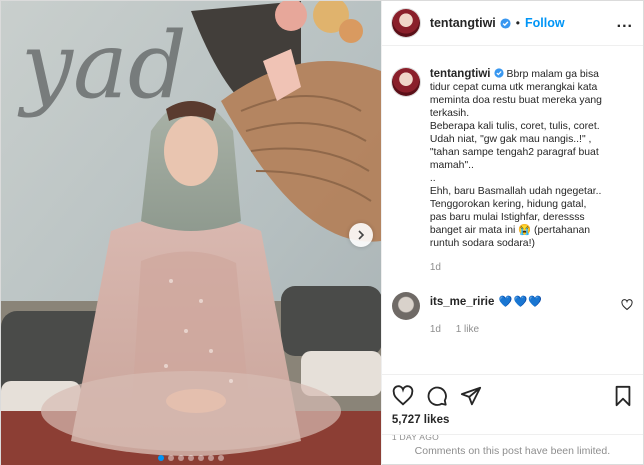 The height and width of the screenshot is (465, 644). I want to click on chevron-right-icon, so click(361, 235).